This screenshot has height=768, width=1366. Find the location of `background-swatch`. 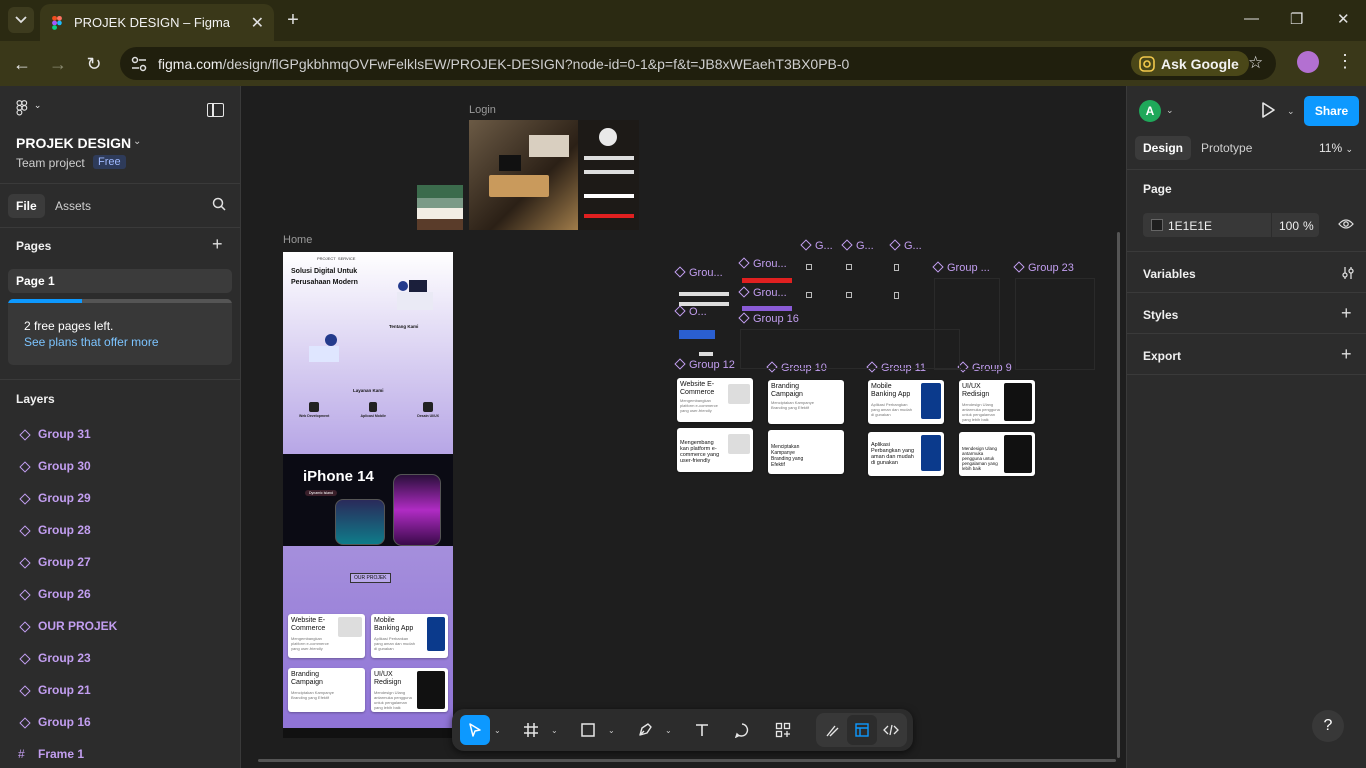

background-swatch is located at coordinates (1157, 225).